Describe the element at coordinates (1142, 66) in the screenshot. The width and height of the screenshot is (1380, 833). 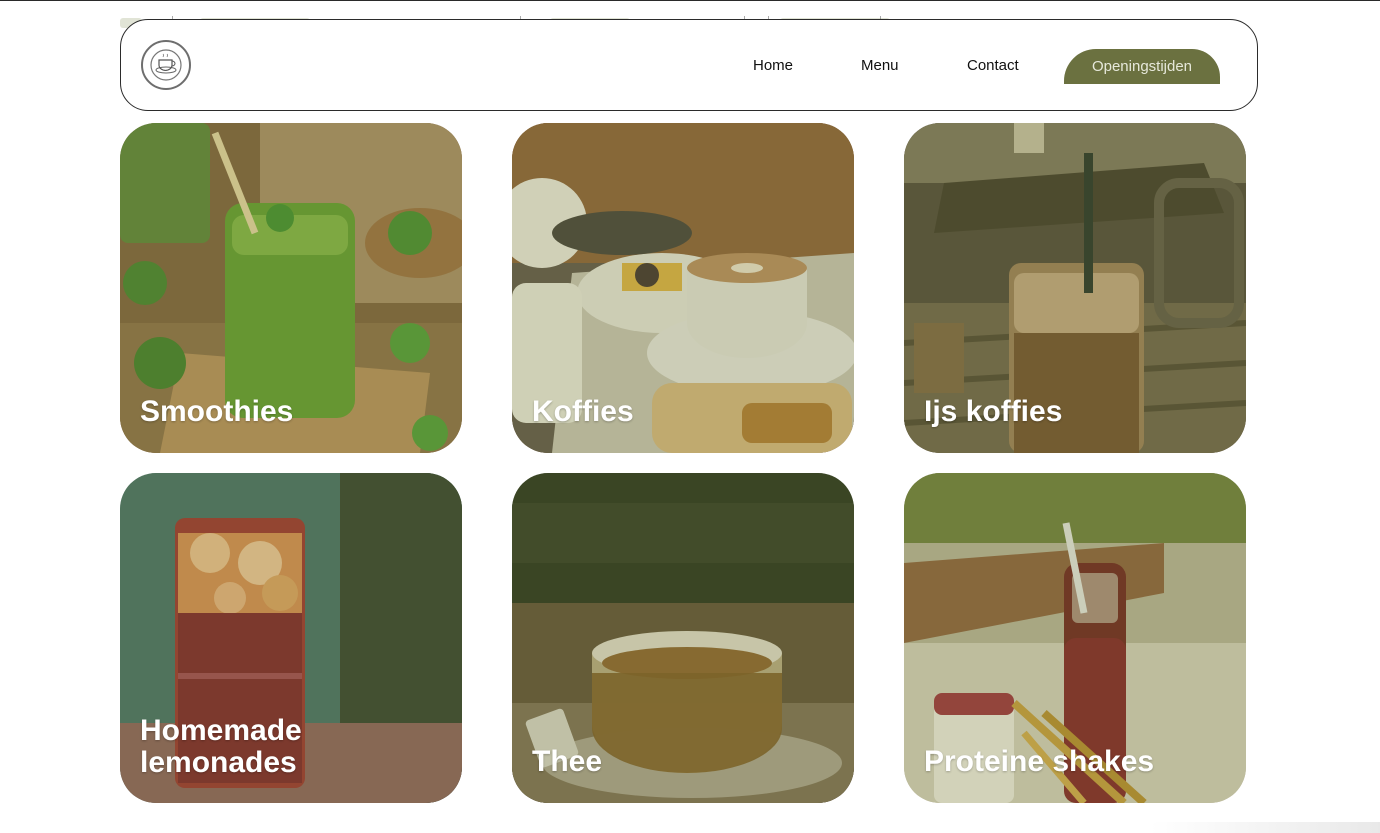
I see `opening-hours-button: Openingstijden` at that location.